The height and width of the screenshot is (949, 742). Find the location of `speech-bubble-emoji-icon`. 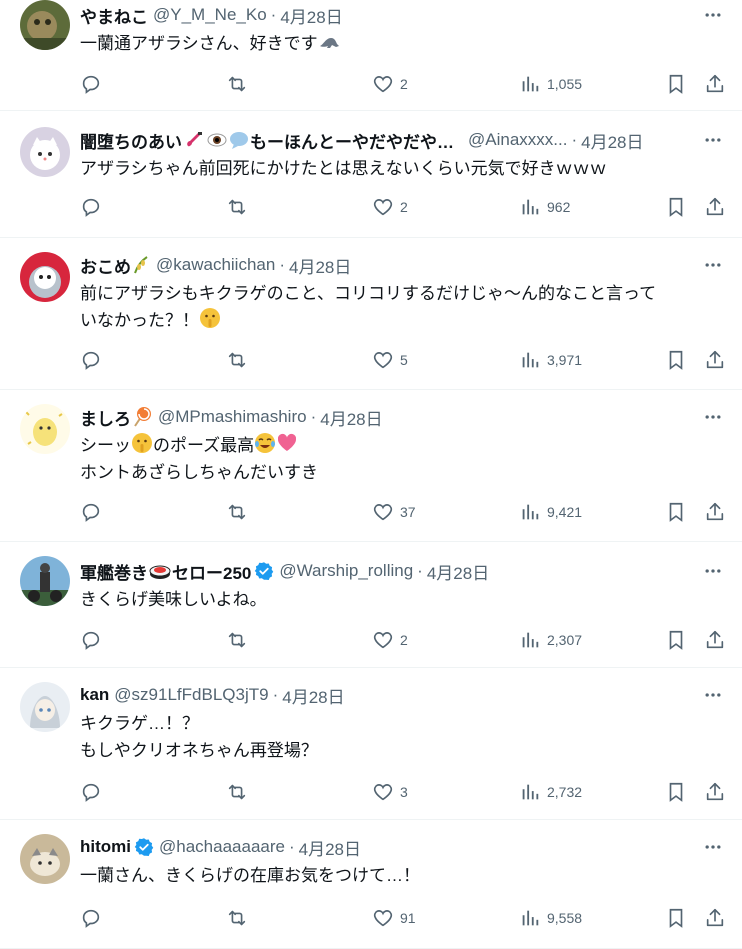

speech-bubble-emoji-icon is located at coordinates (239, 140).